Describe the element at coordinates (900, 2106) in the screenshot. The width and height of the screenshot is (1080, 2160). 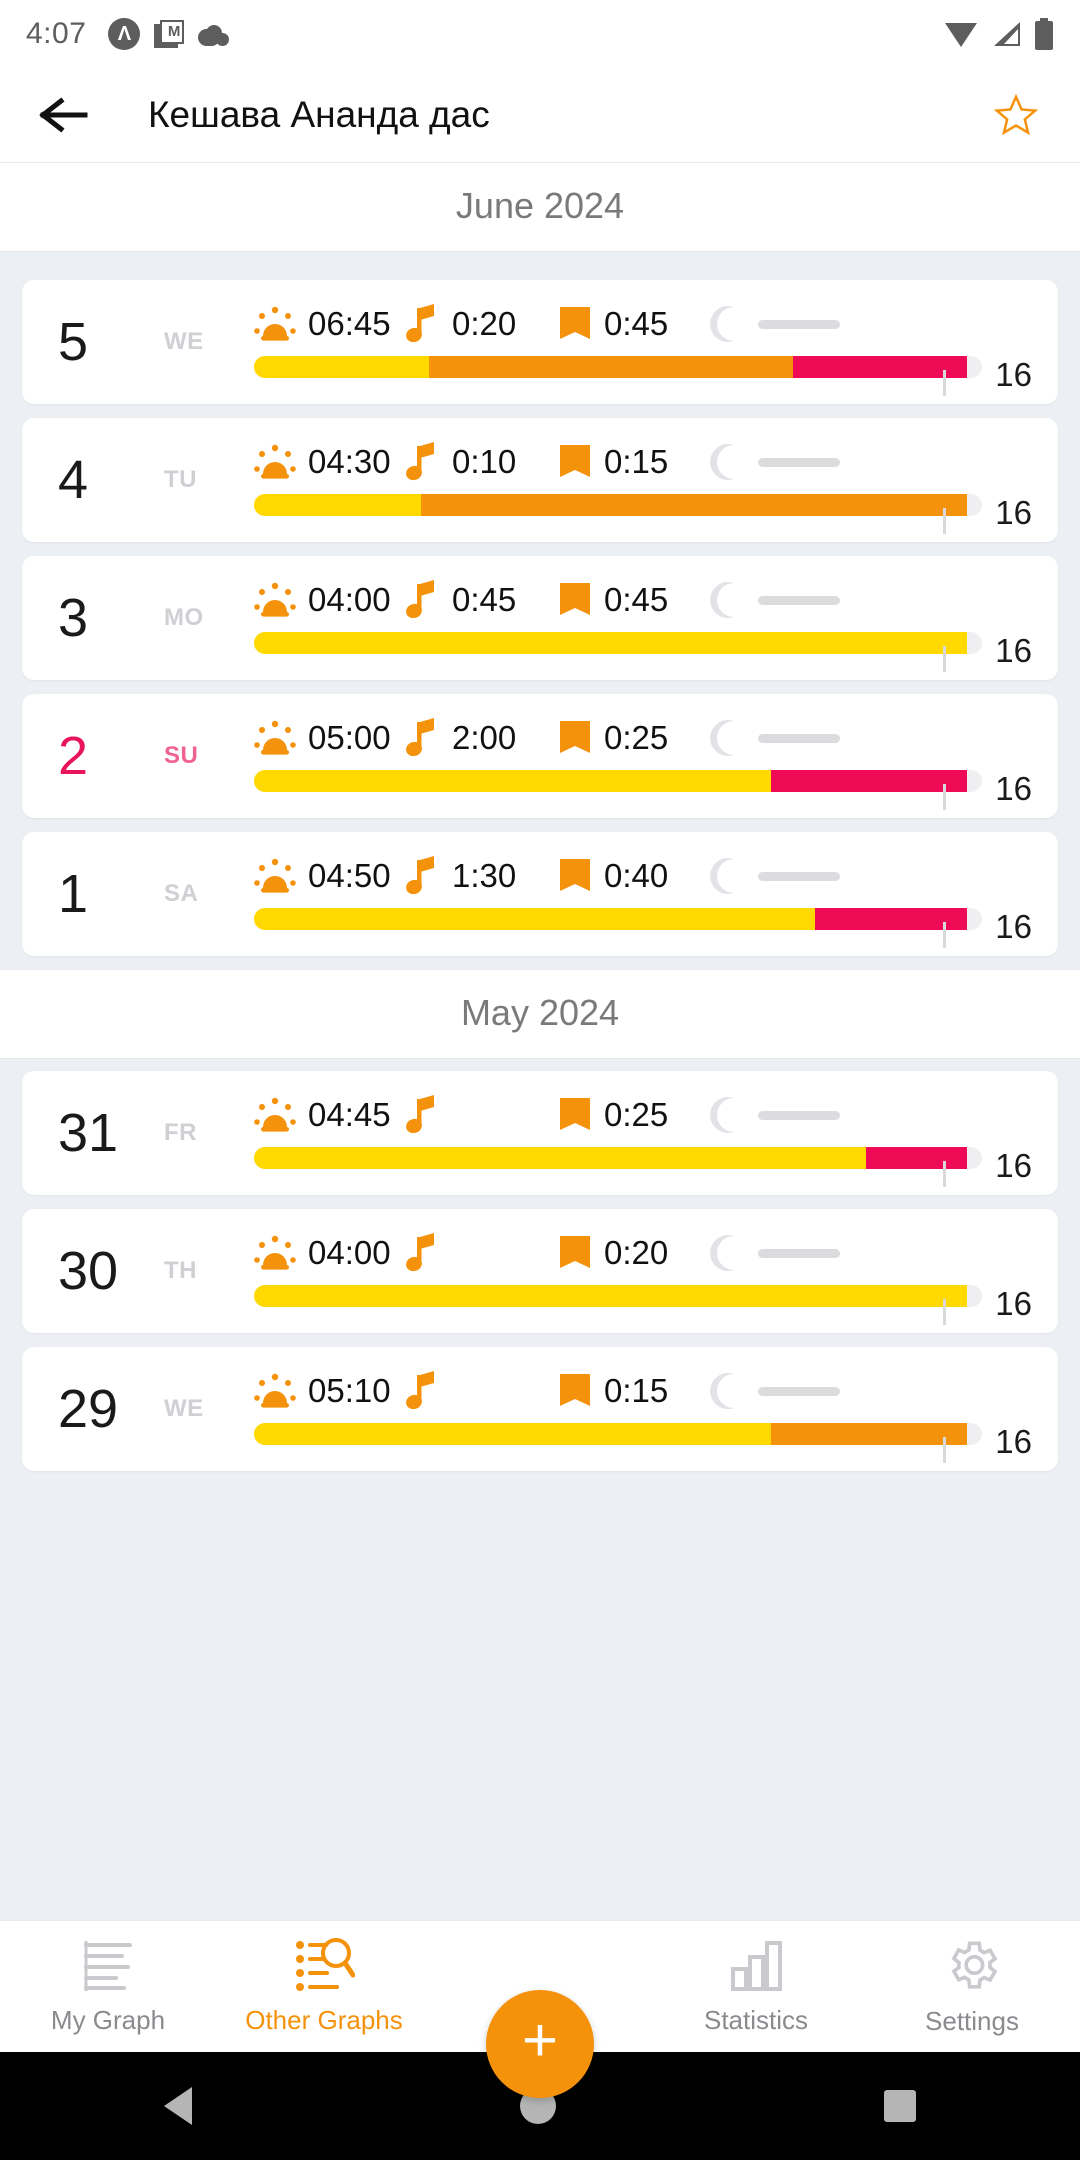
I see `square-recents-icon` at that location.